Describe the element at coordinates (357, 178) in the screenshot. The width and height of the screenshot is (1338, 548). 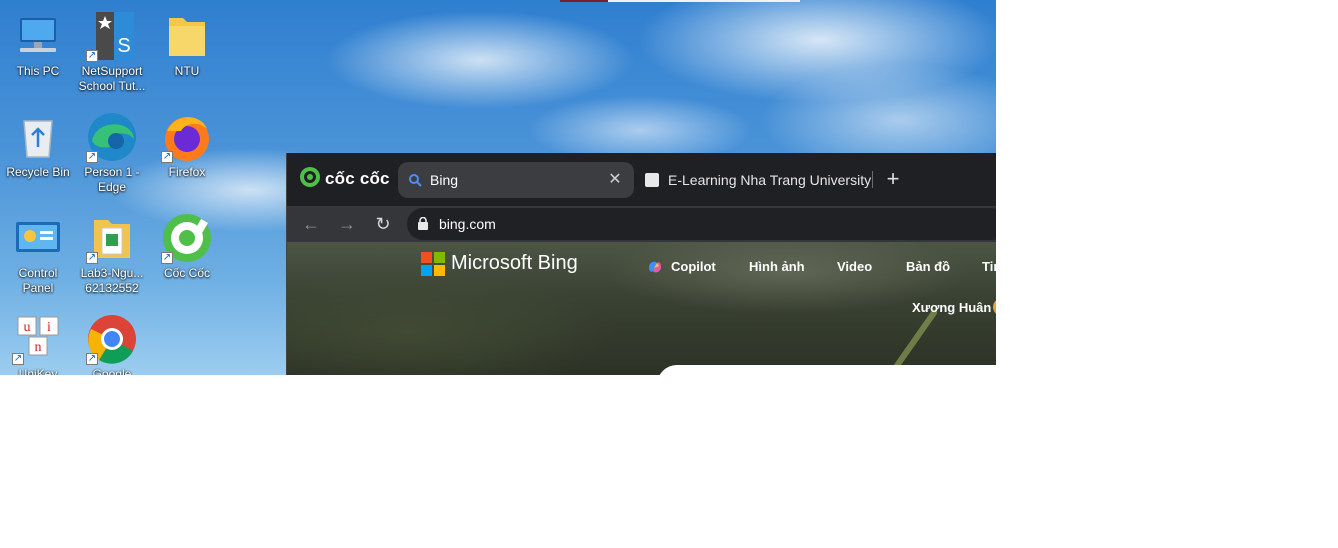
I see `brand-name: cốc cốc` at that location.